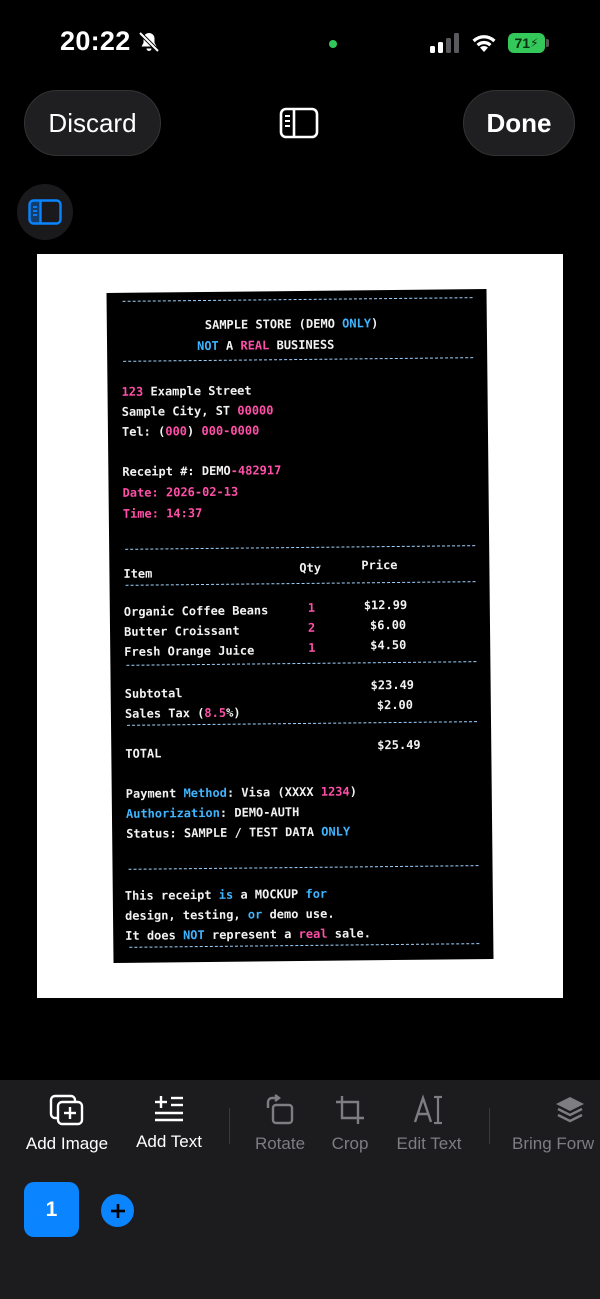  I want to click on bring-forward-label: Bring Forw, so click(553, 1143).